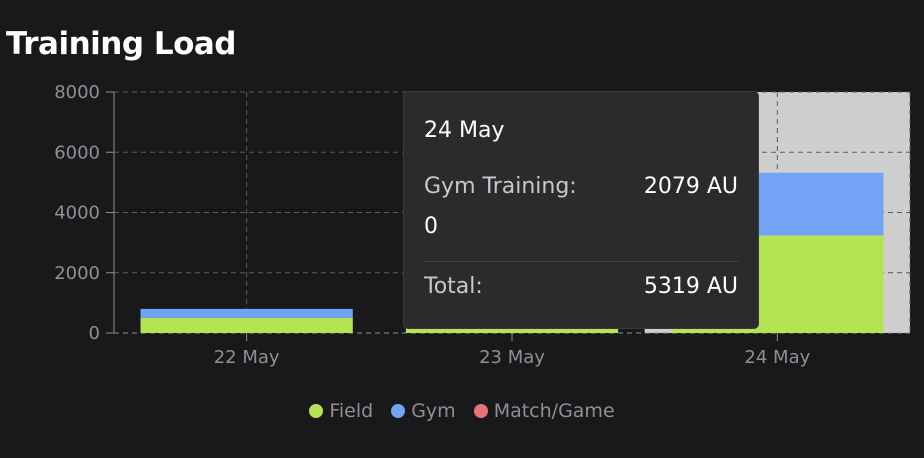 This screenshot has height=458, width=924. I want to click on legend-swatch-match-game, so click(480, 411).